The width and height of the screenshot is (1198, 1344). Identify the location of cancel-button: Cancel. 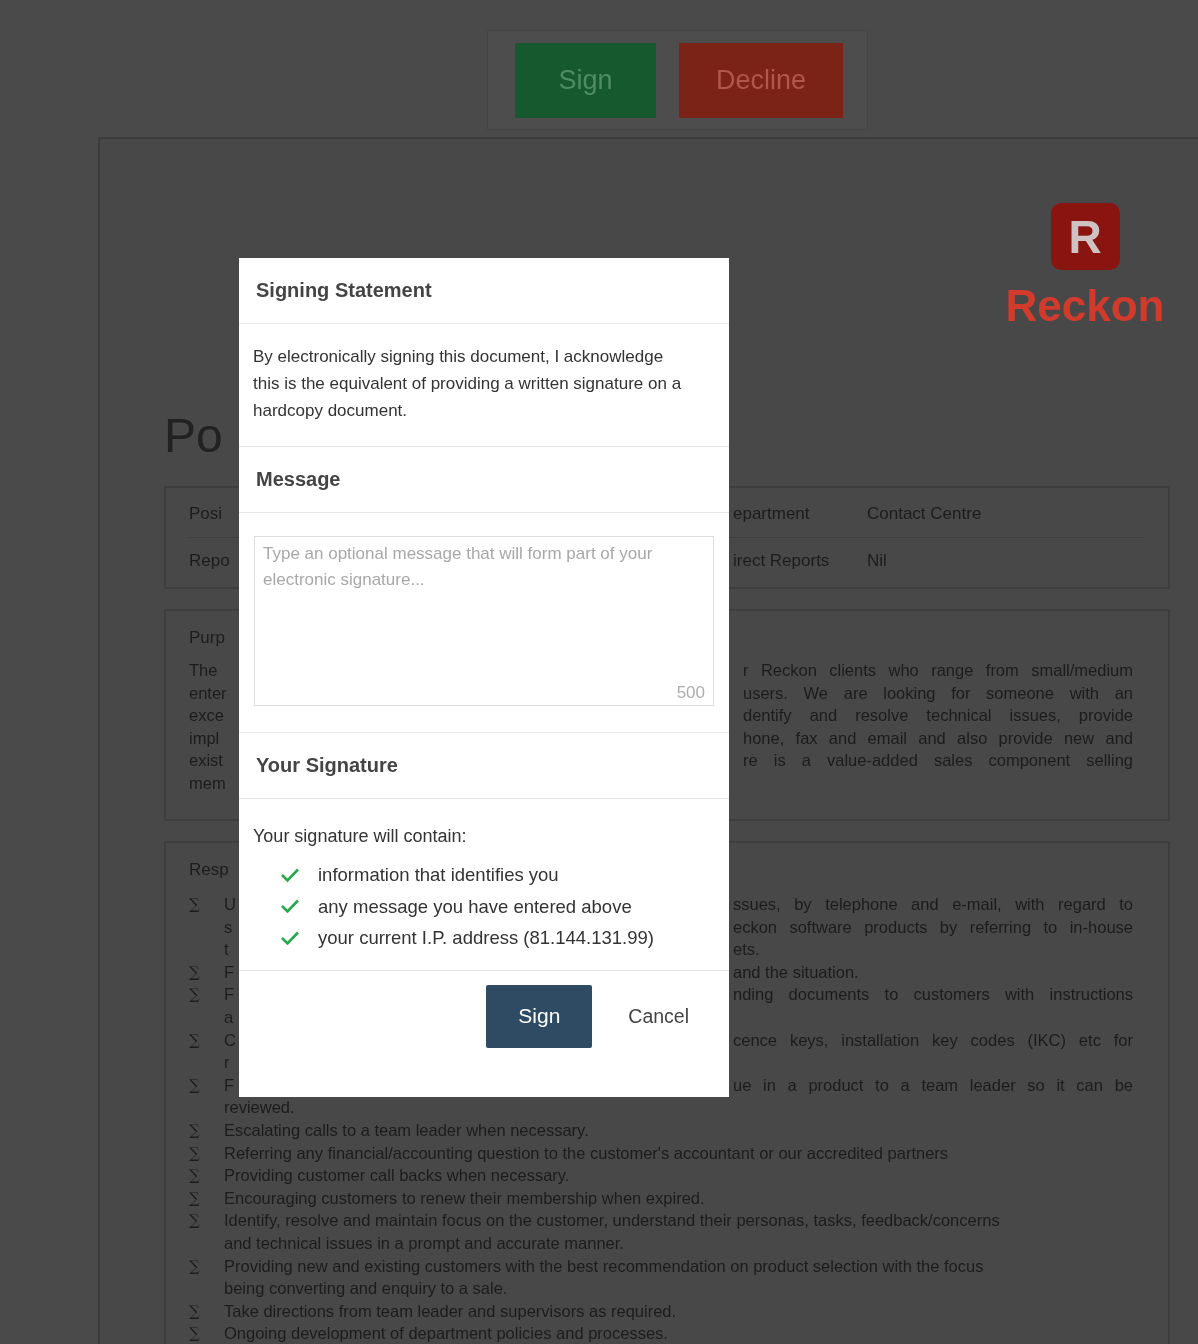
(658, 1016).